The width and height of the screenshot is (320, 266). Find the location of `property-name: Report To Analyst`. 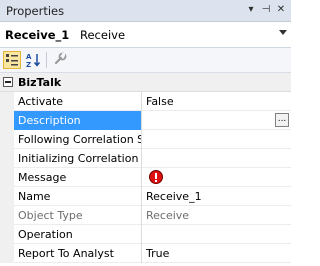

property-name: Report To Analyst is located at coordinates (78, 253).